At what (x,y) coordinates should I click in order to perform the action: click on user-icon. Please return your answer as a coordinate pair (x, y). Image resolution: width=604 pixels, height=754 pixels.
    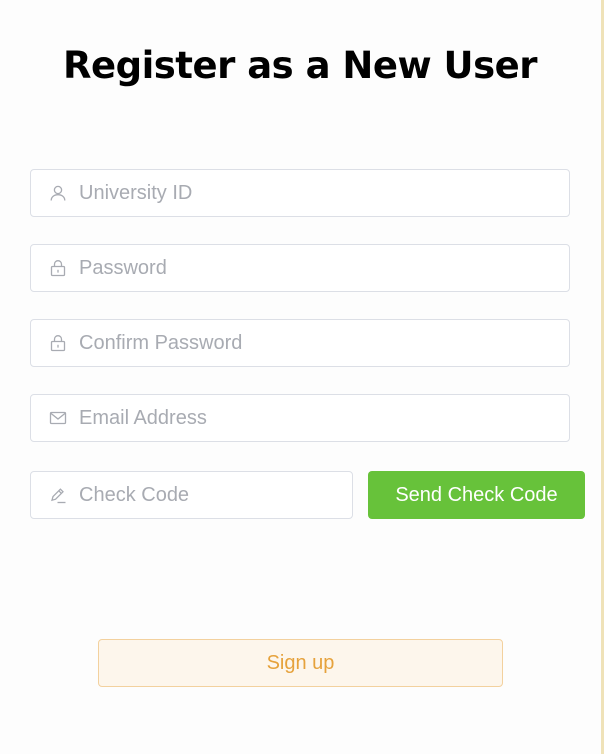
    Looking at the image, I should click on (58, 193).